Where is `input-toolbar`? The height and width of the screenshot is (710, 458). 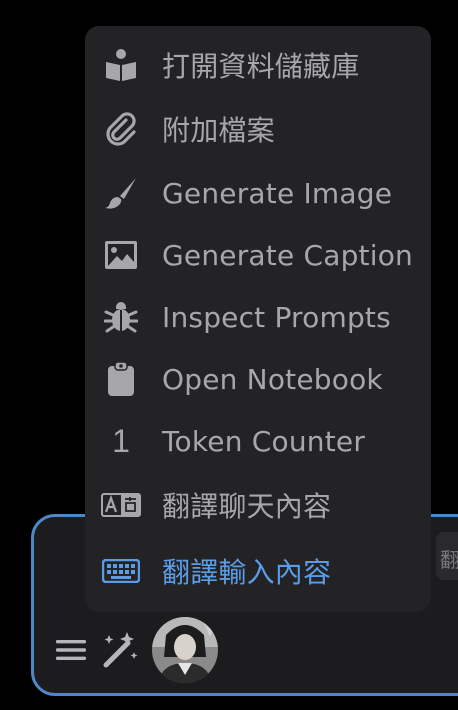 input-toolbar is located at coordinates (136, 650).